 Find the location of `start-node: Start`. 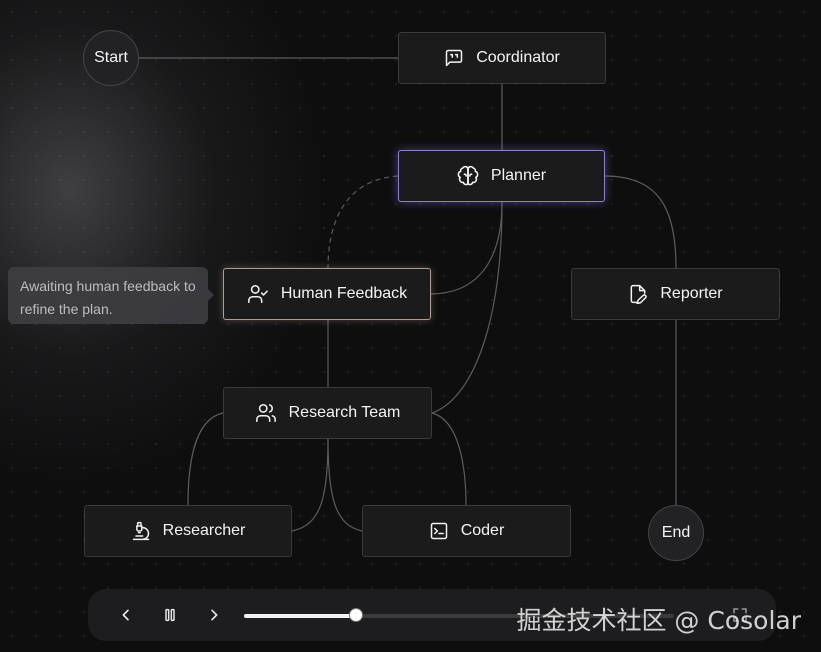

start-node: Start is located at coordinates (111, 58).